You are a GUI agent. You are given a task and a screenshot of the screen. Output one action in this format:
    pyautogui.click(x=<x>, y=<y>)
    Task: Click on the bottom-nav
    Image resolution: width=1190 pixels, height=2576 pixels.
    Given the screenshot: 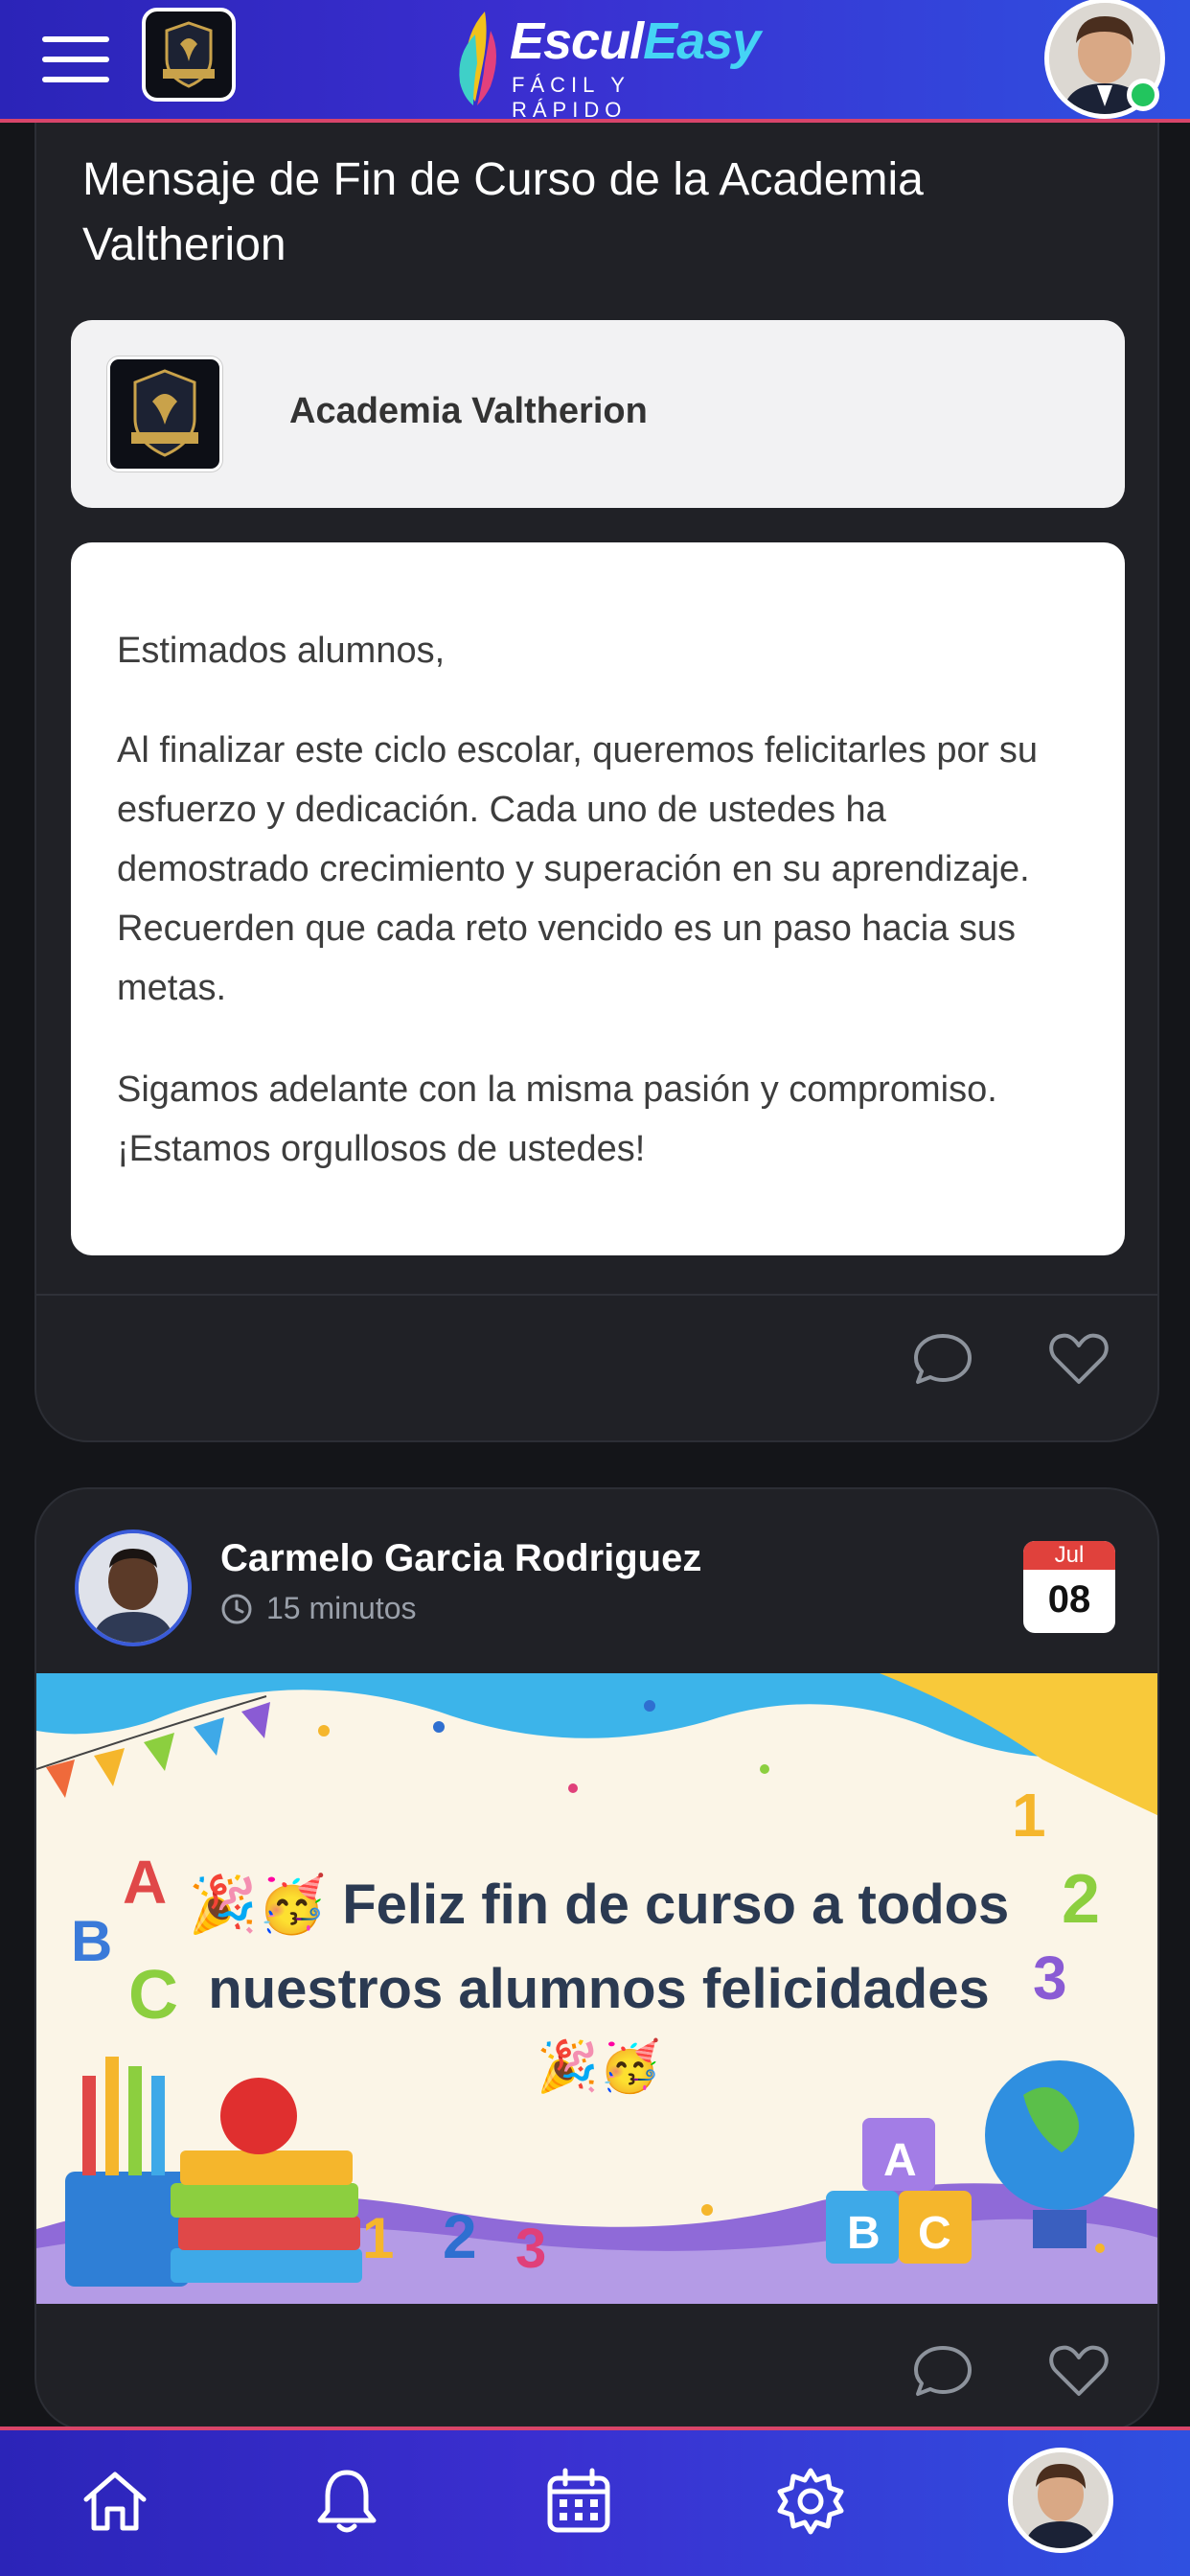 What is the action you would take?
    pyautogui.click(x=595, y=2501)
    